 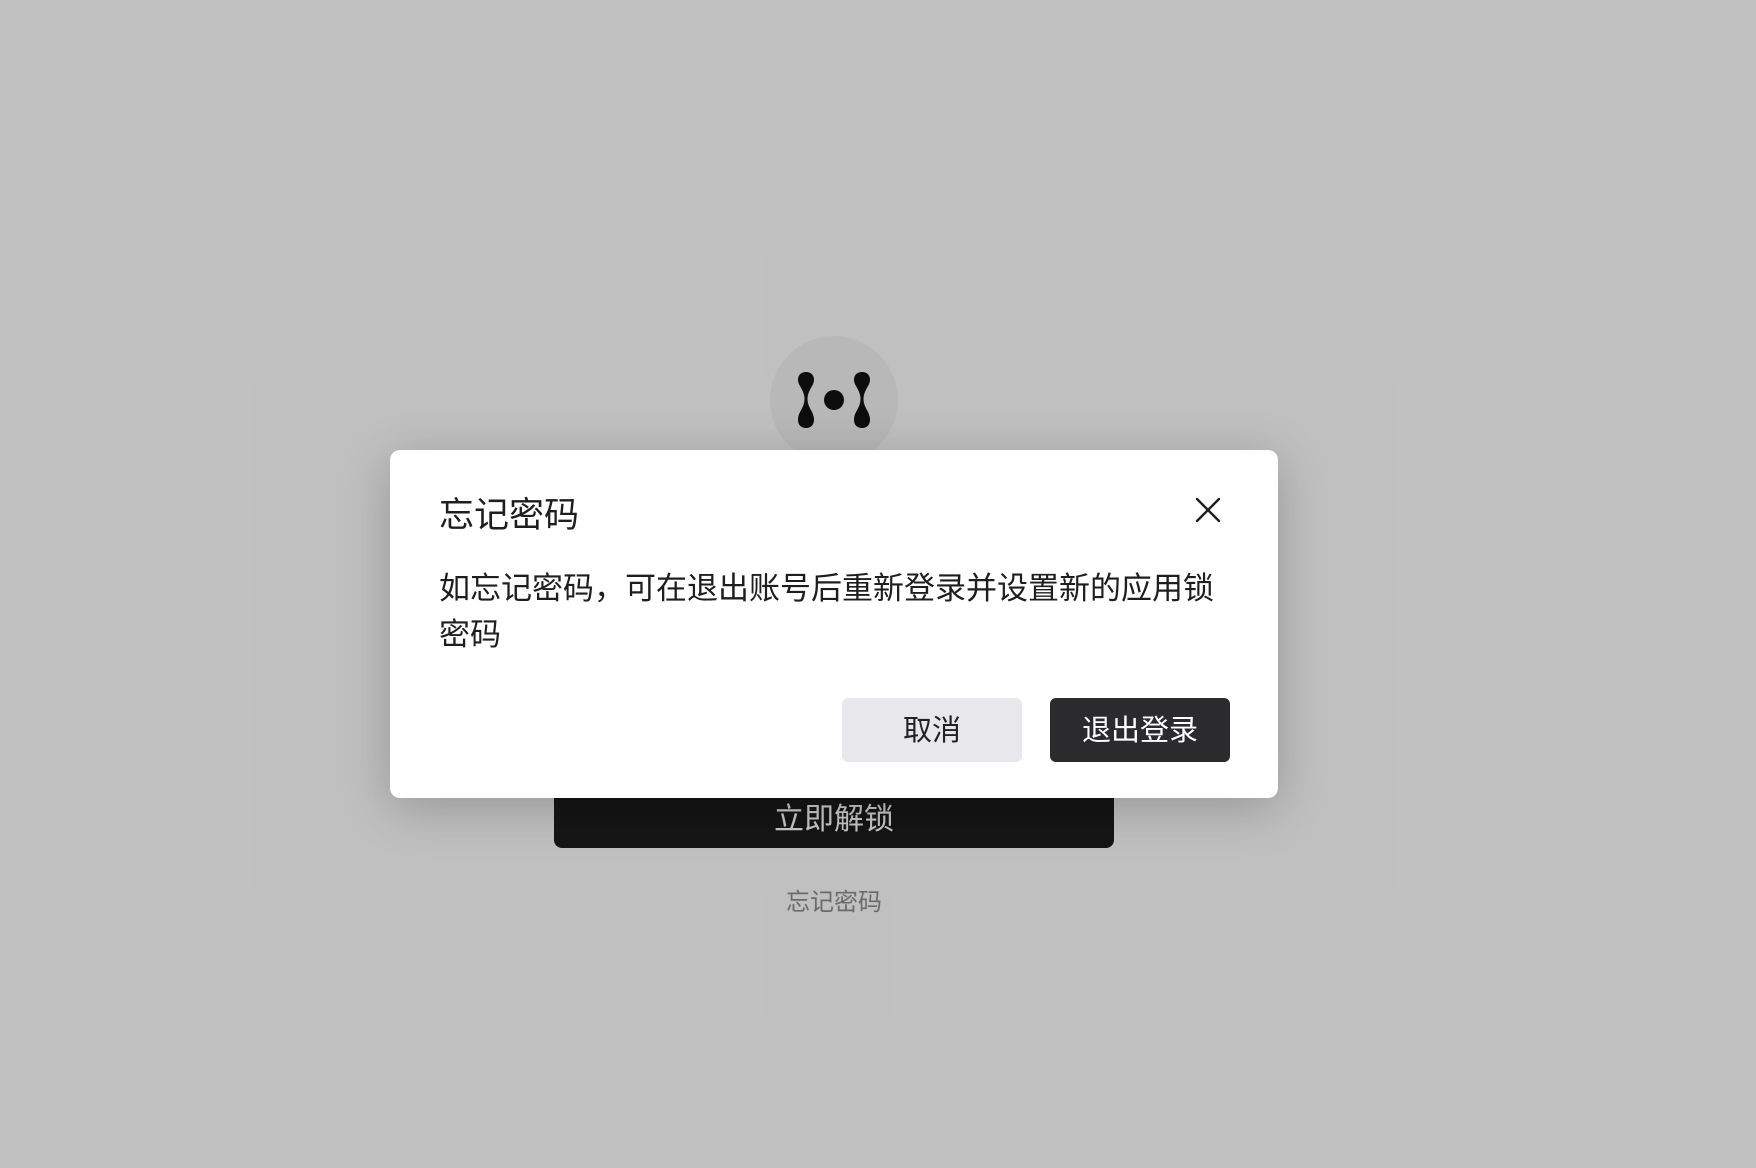 What do you see at coordinates (509, 516) in the screenshot?
I see `dialog-title: 忘记密码` at bounding box center [509, 516].